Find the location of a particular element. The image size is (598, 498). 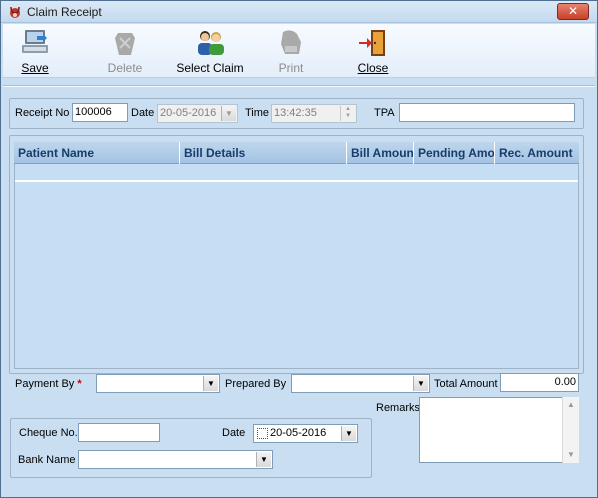

delete-icon is located at coordinates (125, 44).